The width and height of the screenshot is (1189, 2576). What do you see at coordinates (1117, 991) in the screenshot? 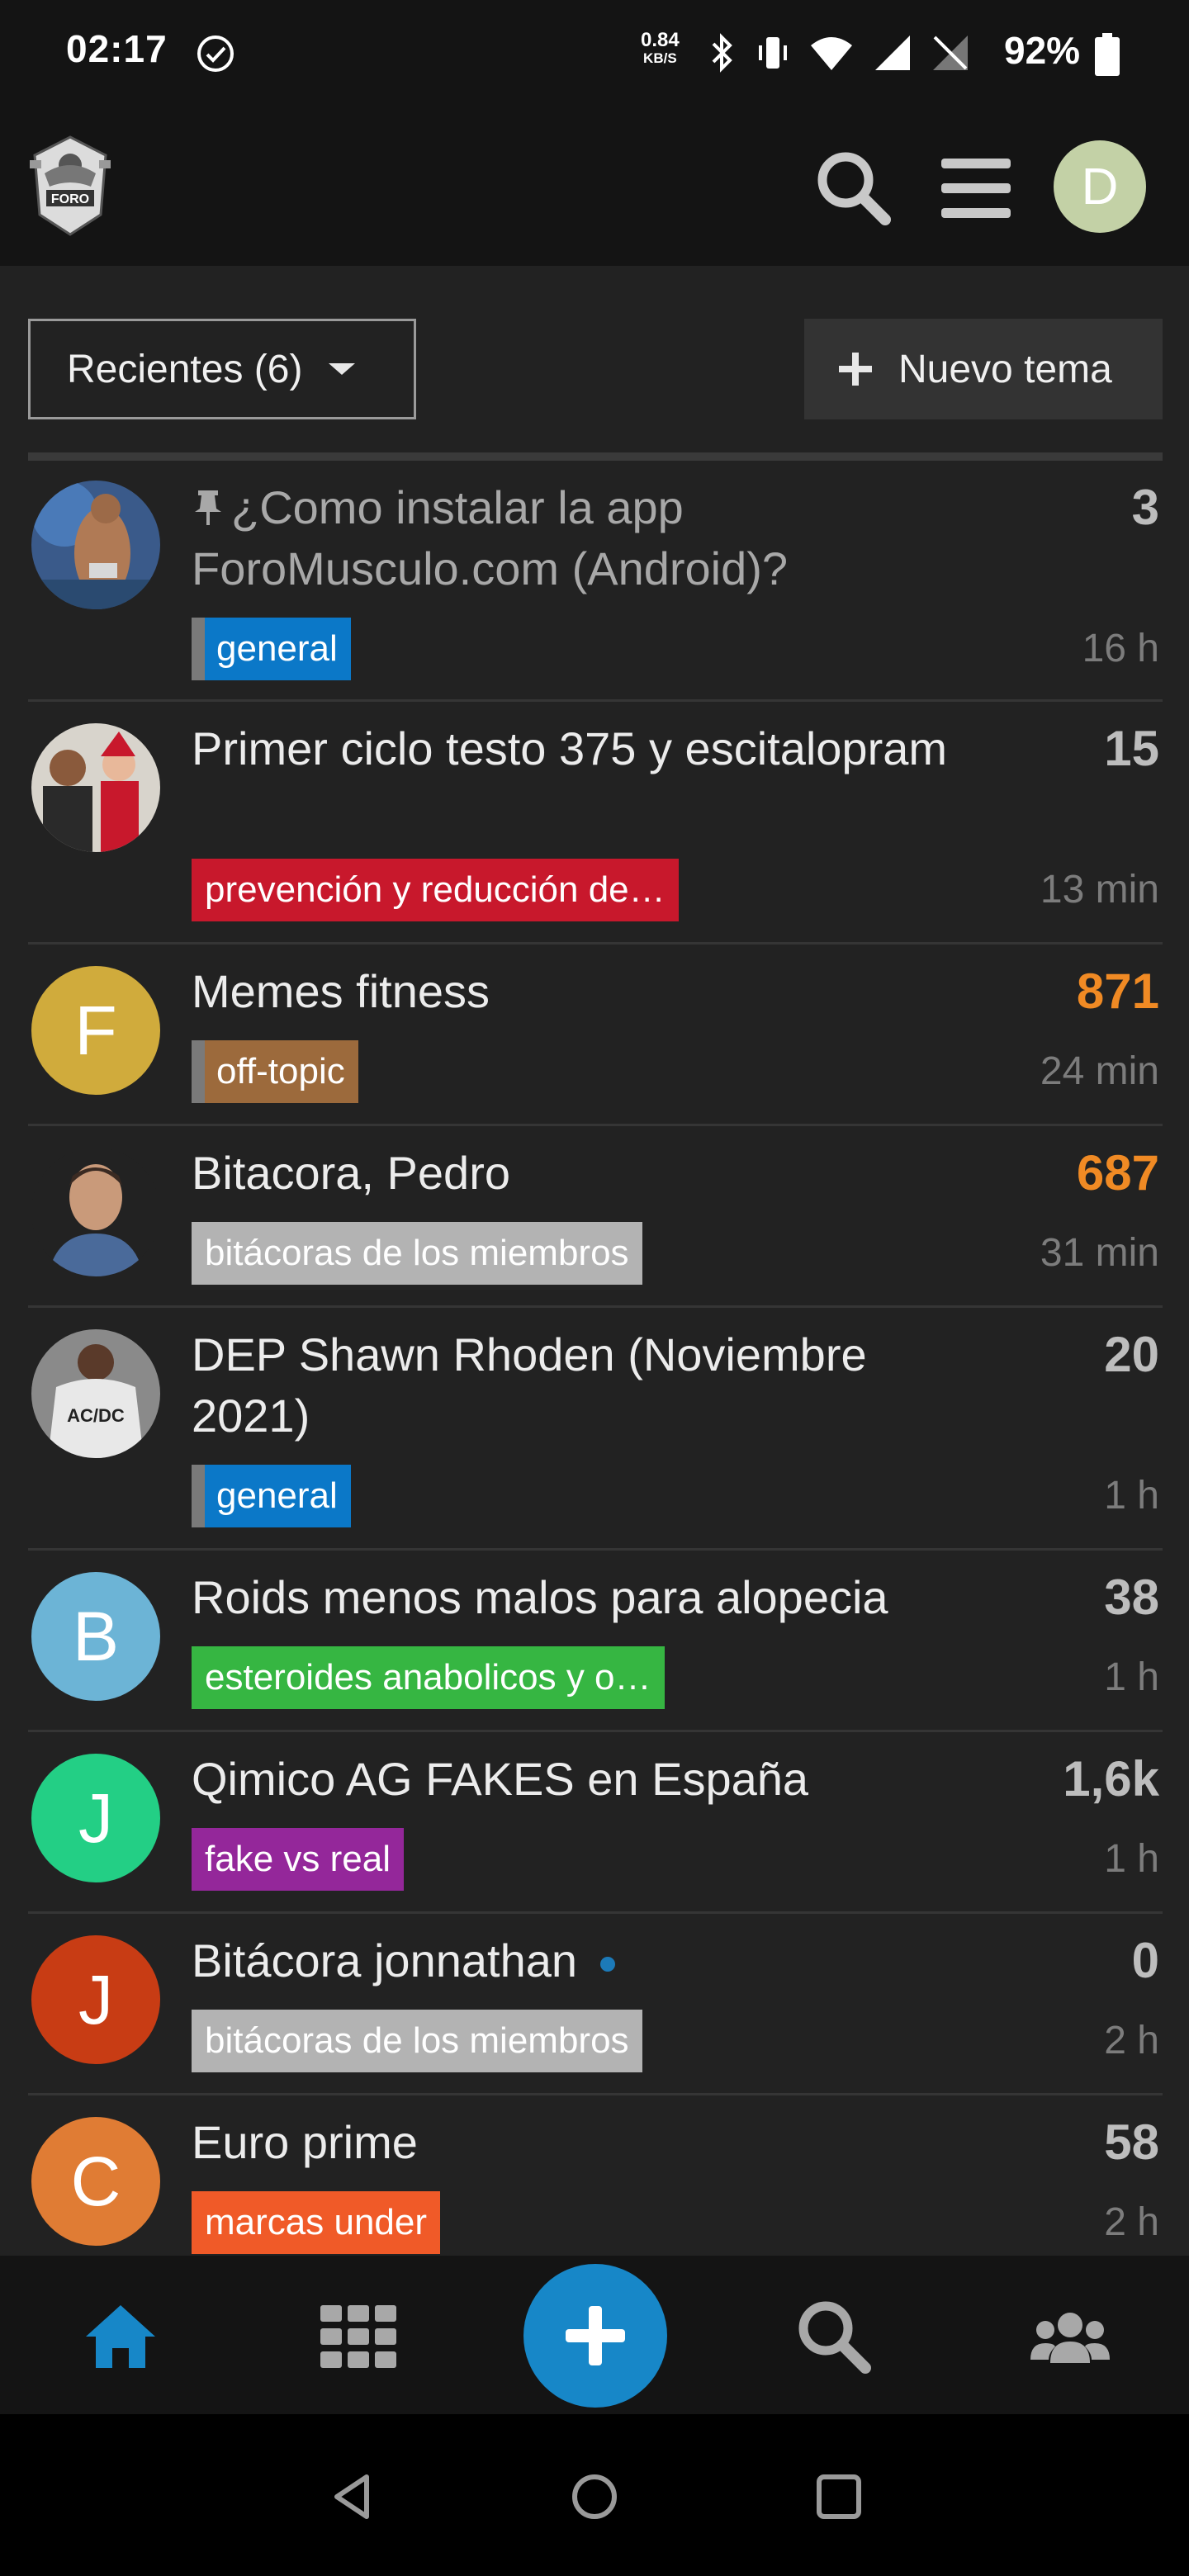
I see `reply-count: 871` at bounding box center [1117, 991].